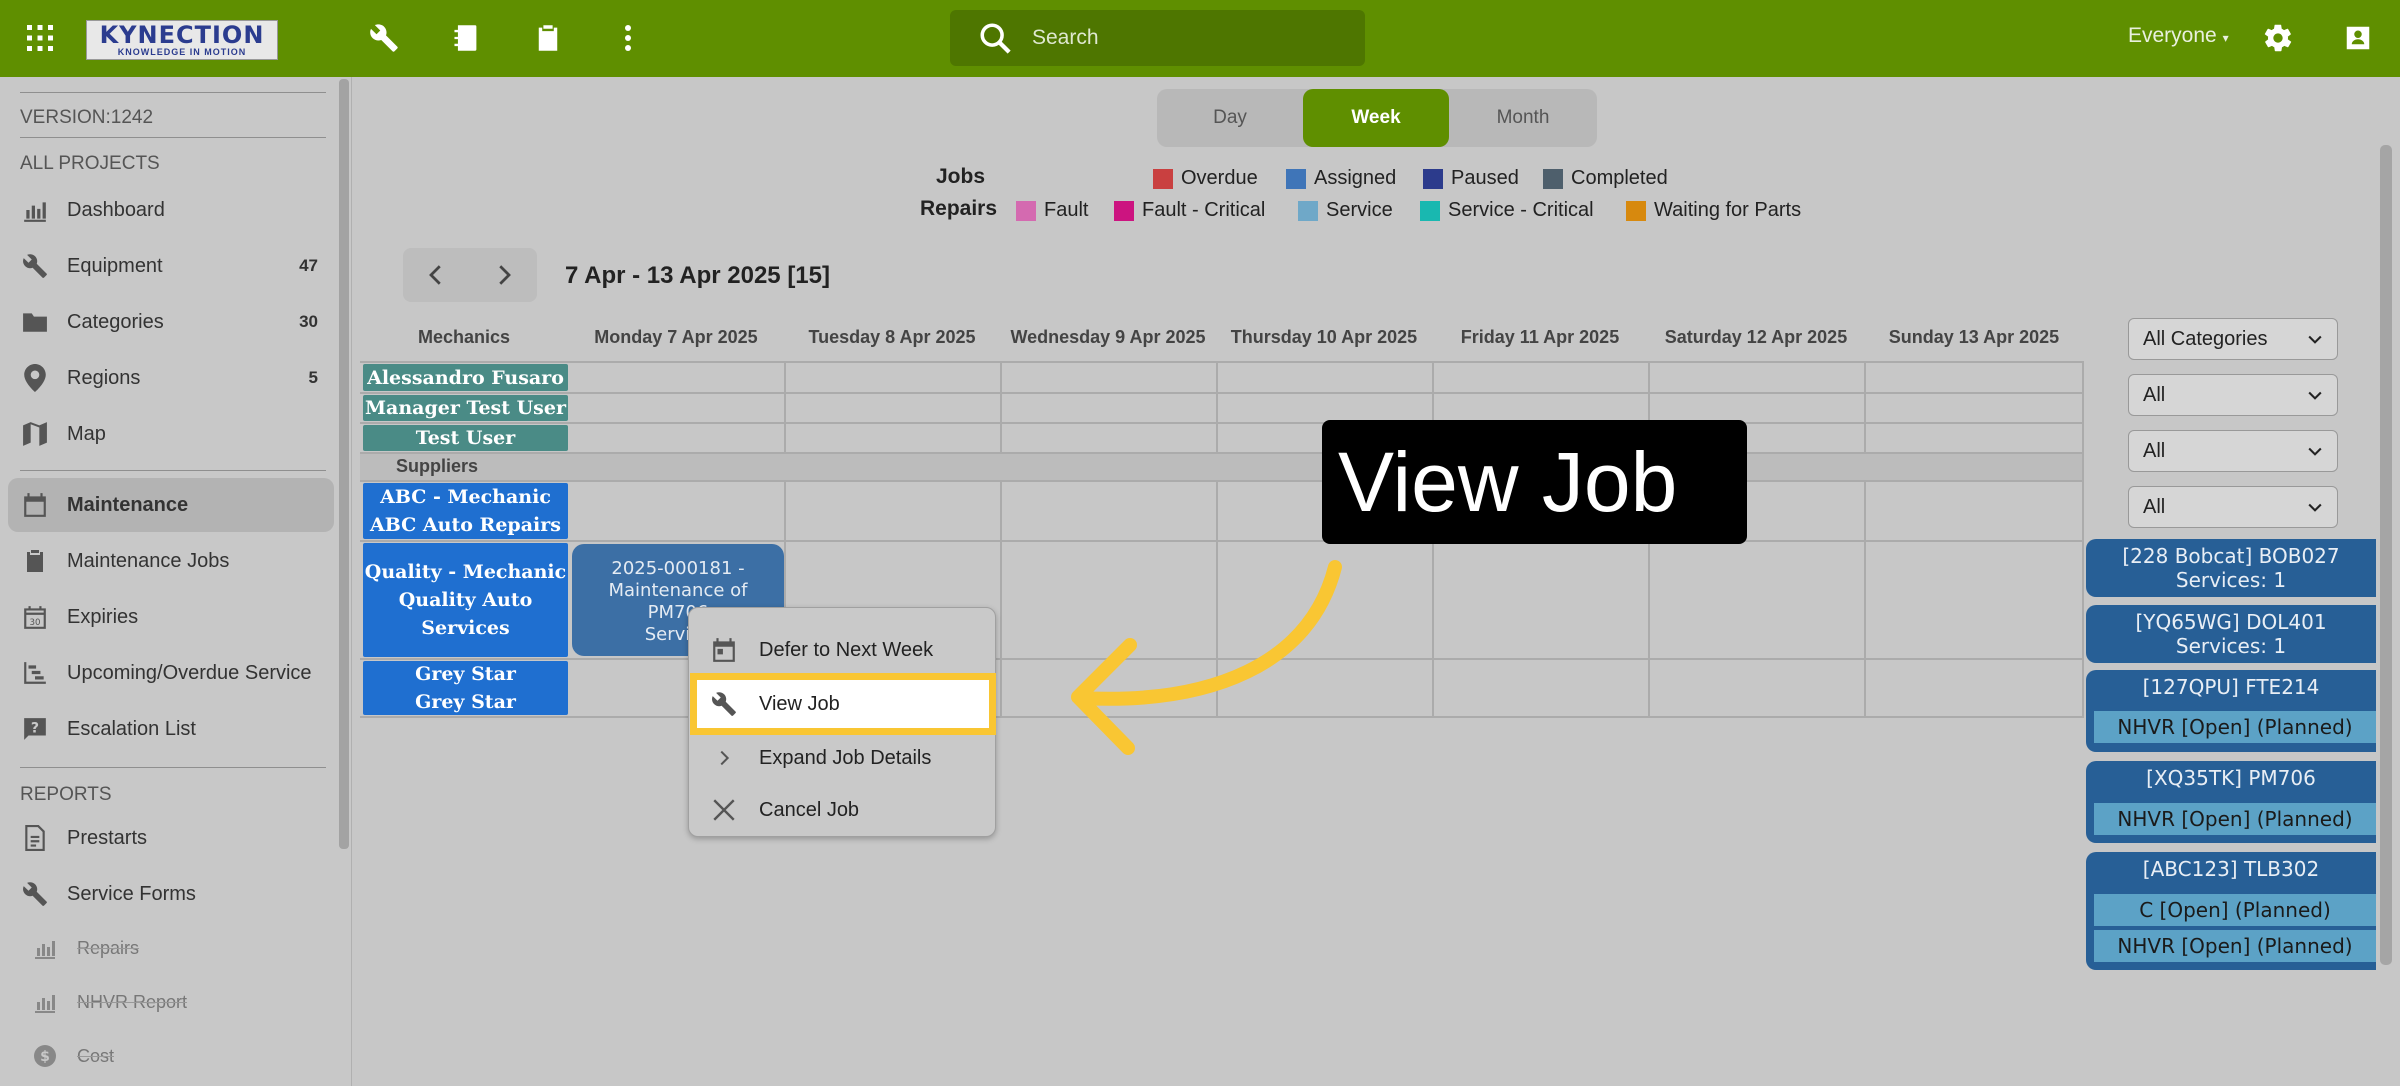  What do you see at coordinates (437, 466) in the screenshot?
I see `suppliers-label: Suppliers` at bounding box center [437, 466].